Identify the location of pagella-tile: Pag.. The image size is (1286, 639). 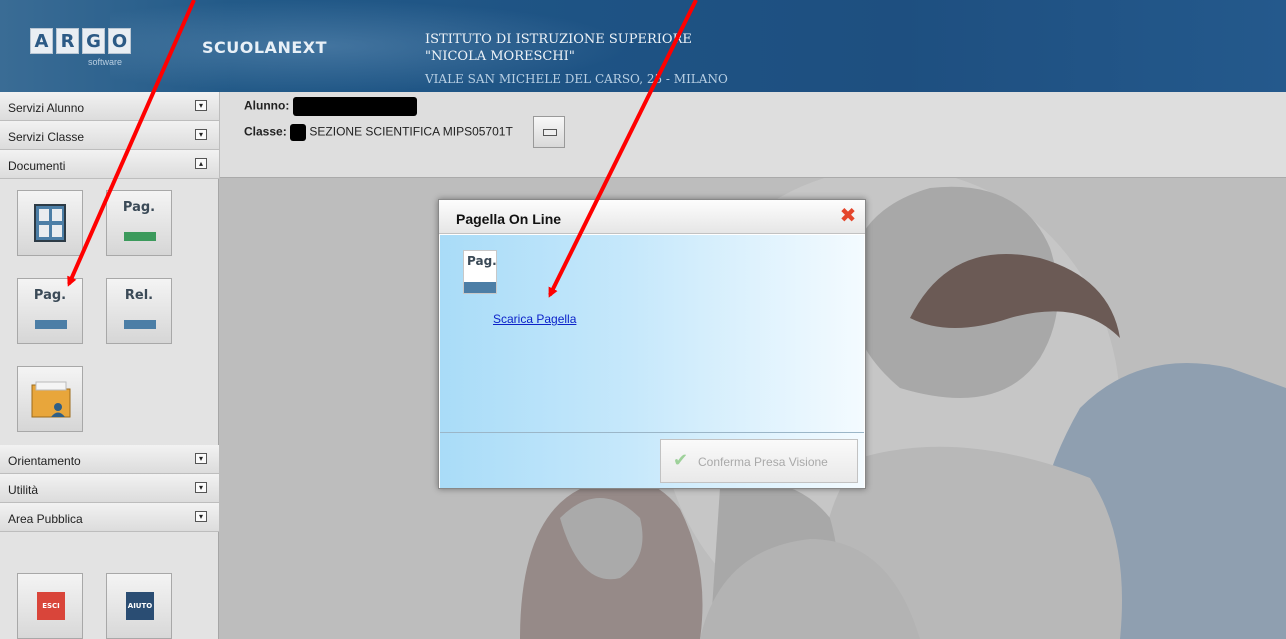
(50, 311).